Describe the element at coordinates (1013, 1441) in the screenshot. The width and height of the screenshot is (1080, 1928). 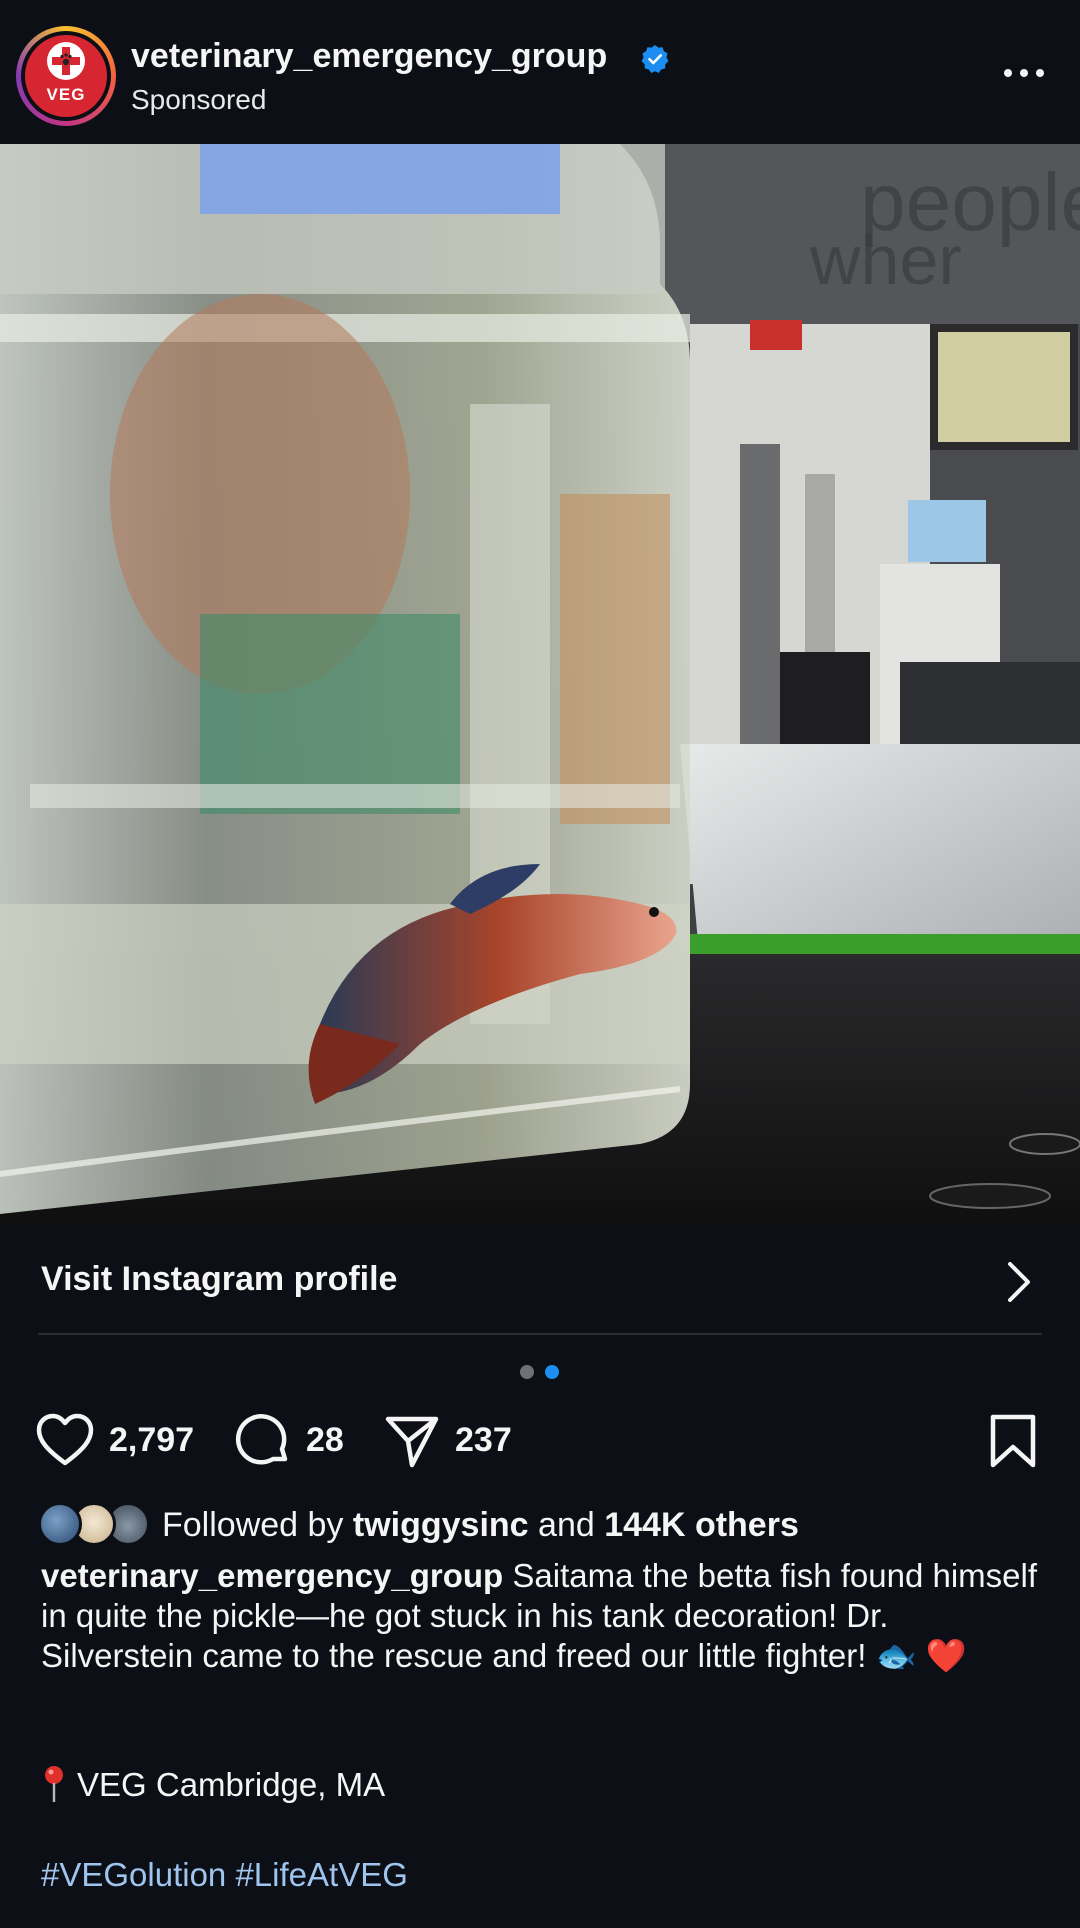
I see `bookmark-icon` at that location.